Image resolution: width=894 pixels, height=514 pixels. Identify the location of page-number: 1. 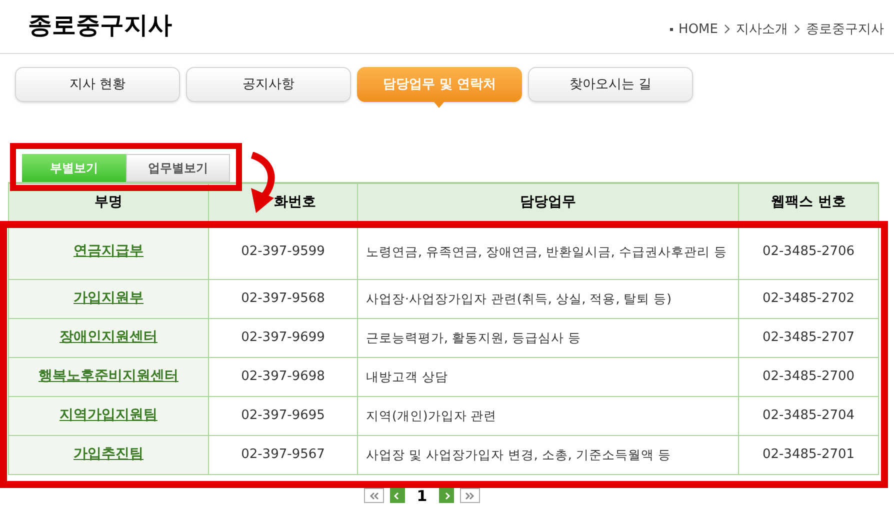
(422, 495).